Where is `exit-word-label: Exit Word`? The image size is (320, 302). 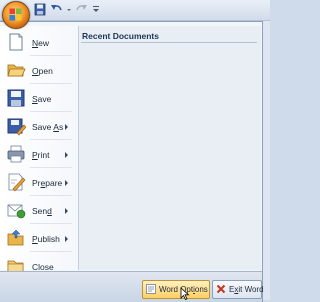
exit-word-label: Exit Word is located at coordinates (246, 289).